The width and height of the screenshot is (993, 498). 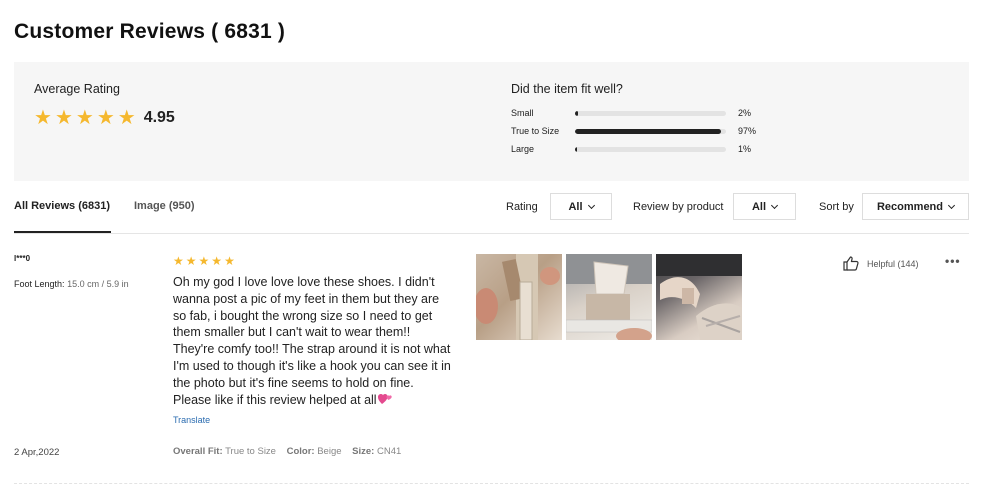 I want to click on rating-filter-dropdown: All, so click(x=581, y=206).